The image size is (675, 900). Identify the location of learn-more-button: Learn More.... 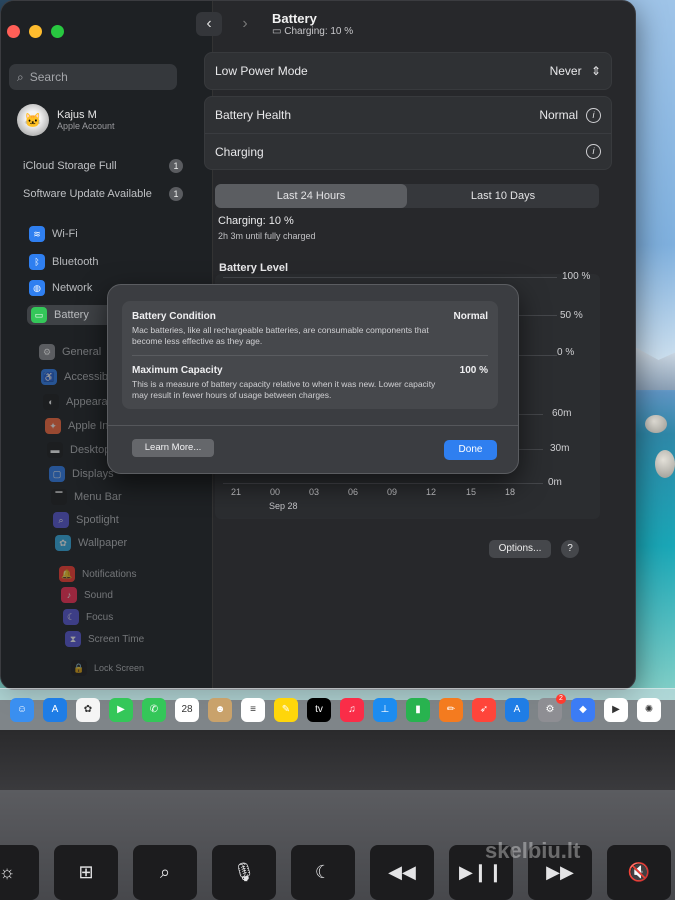
(173, 448).